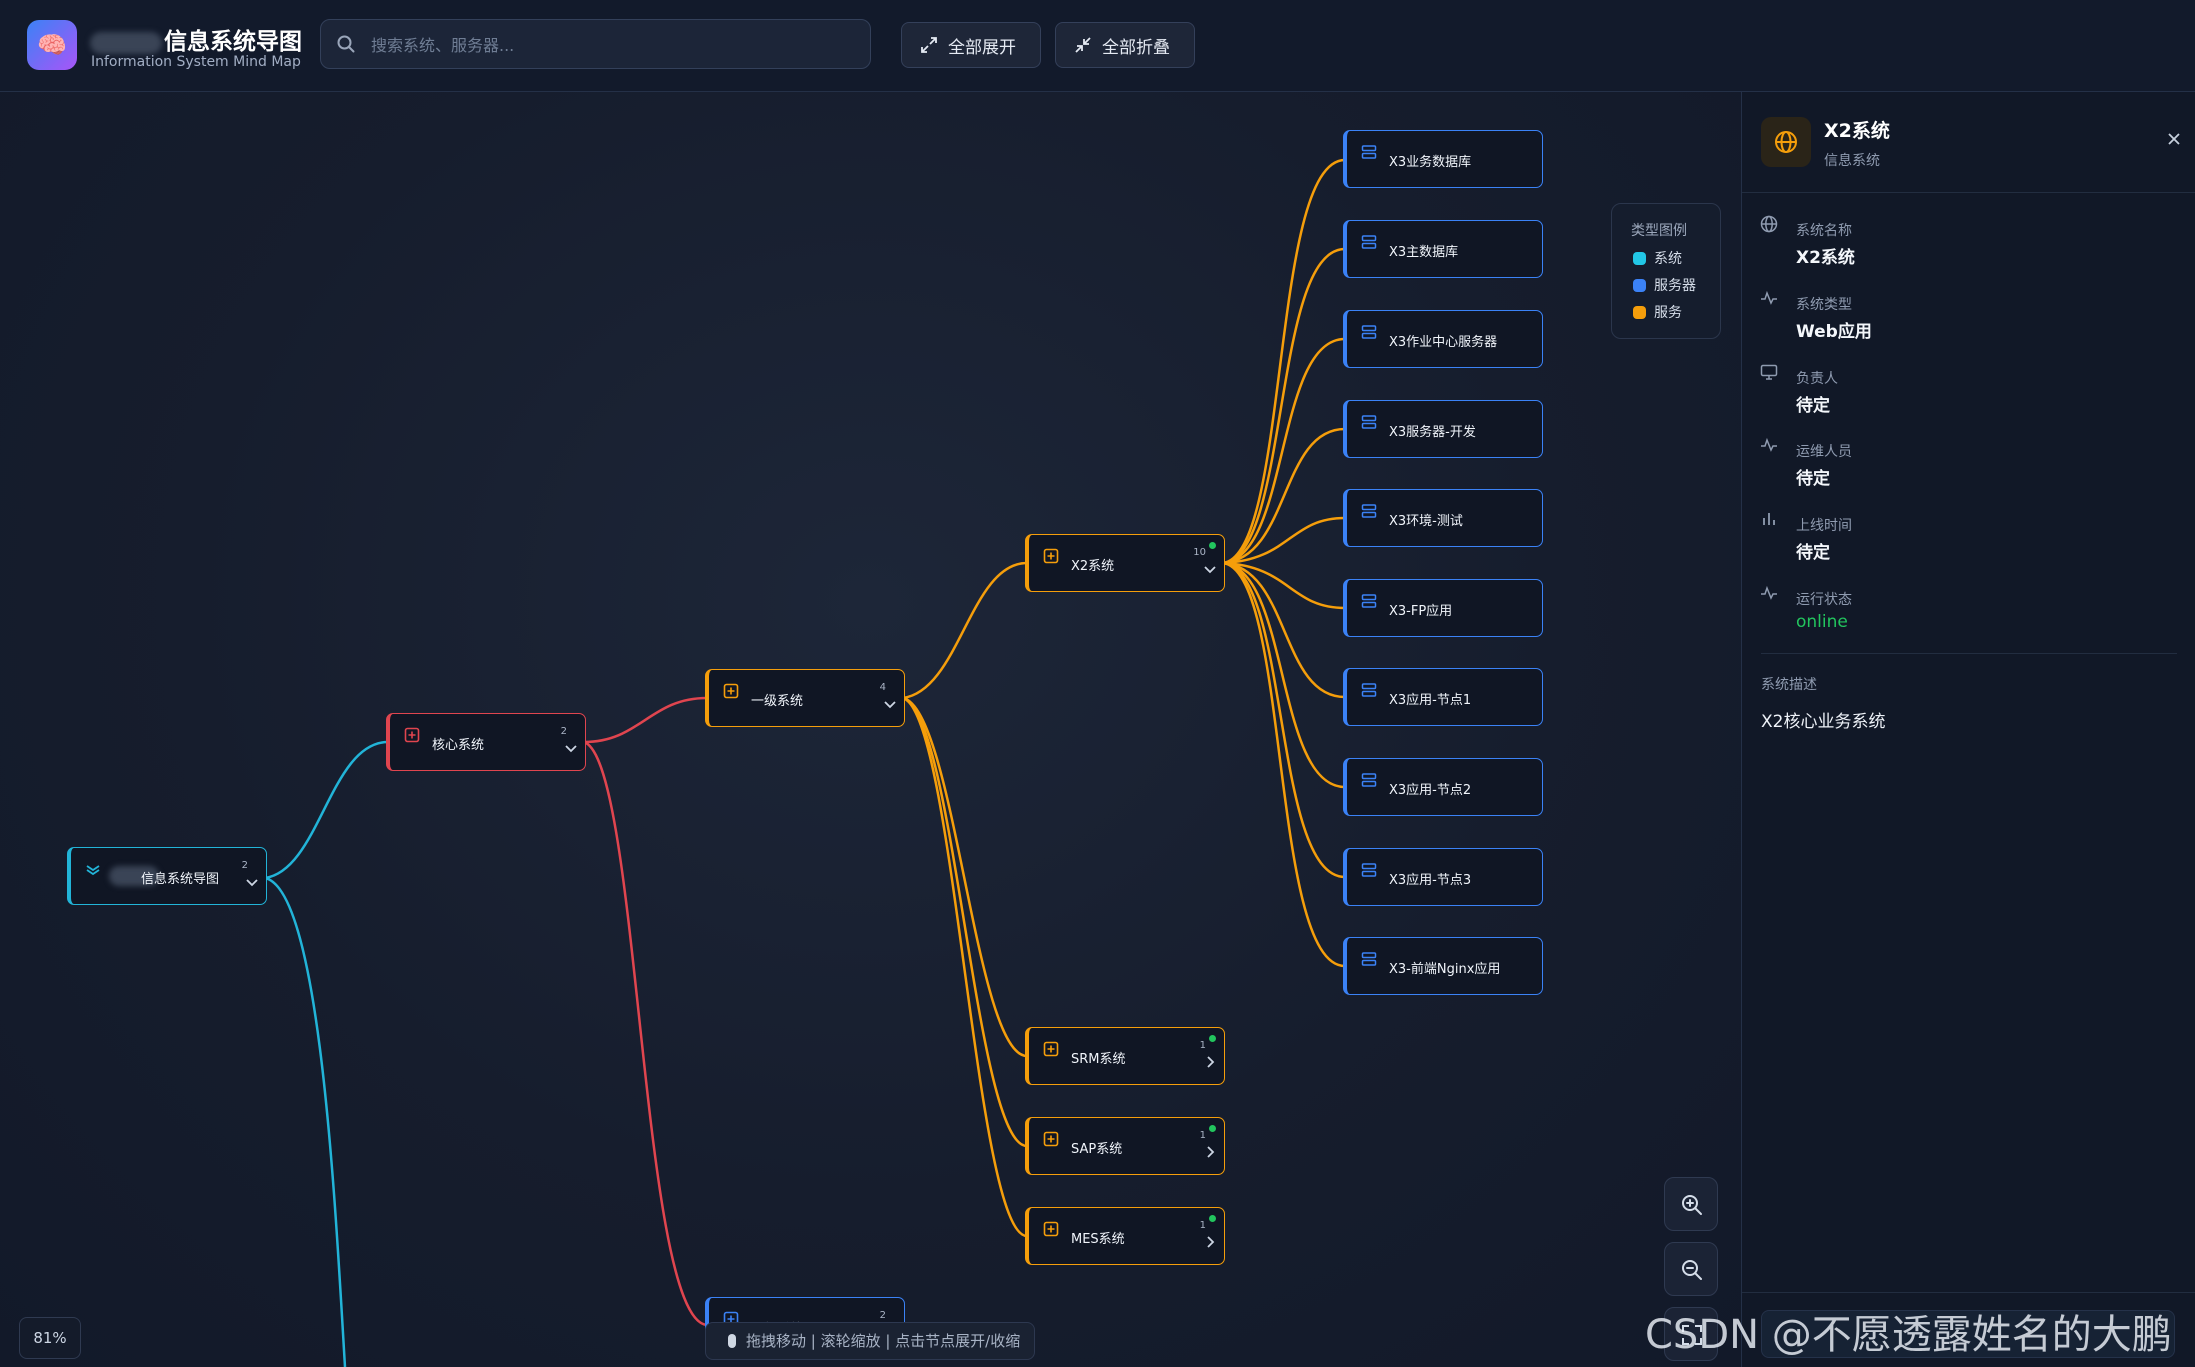  I want to click on server-node: X3-FP应用, so click(1443, 608).